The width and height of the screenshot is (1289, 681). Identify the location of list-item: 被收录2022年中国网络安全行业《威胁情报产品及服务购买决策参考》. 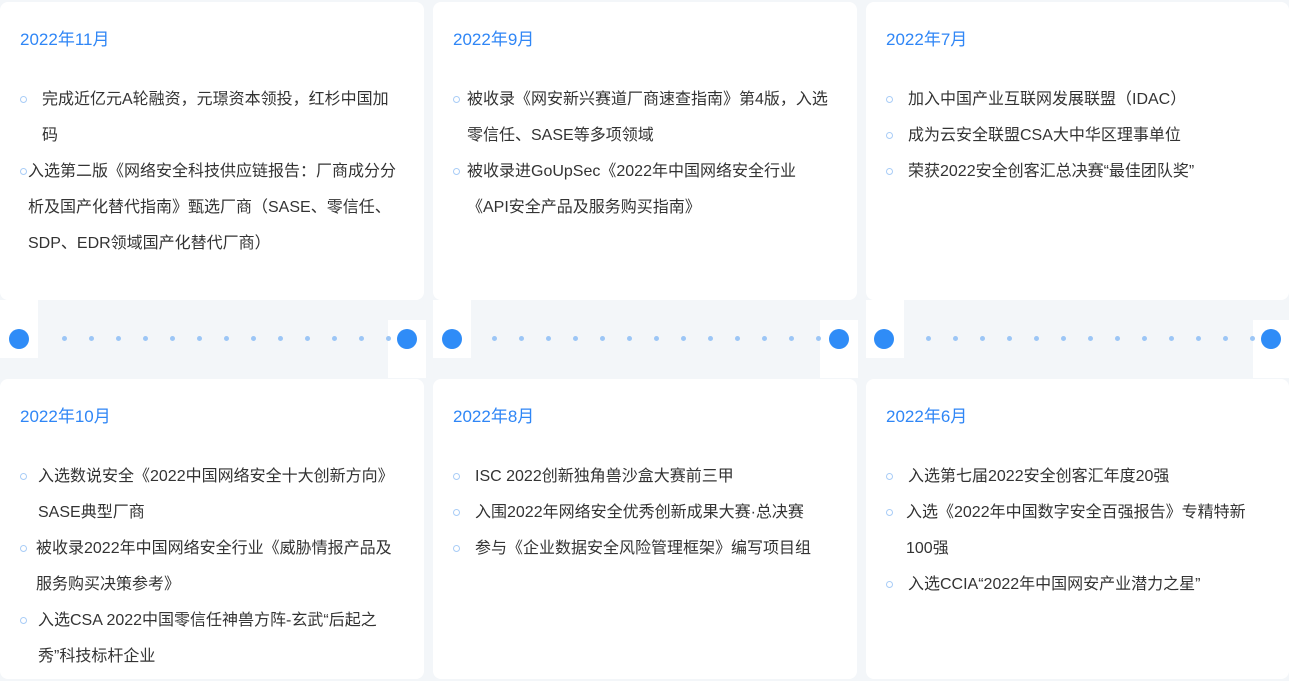
(211, 567).